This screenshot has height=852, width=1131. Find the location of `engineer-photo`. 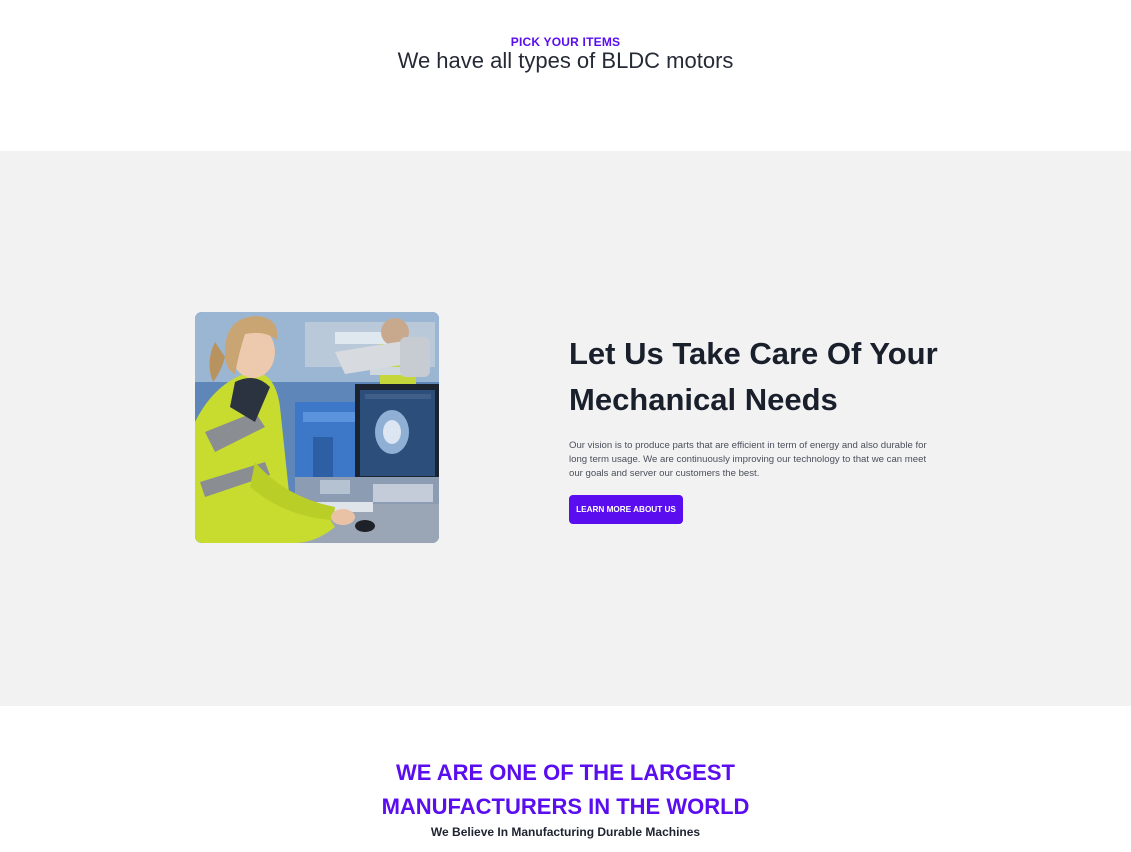

engineer-photo is located at coordinates (317, 427).